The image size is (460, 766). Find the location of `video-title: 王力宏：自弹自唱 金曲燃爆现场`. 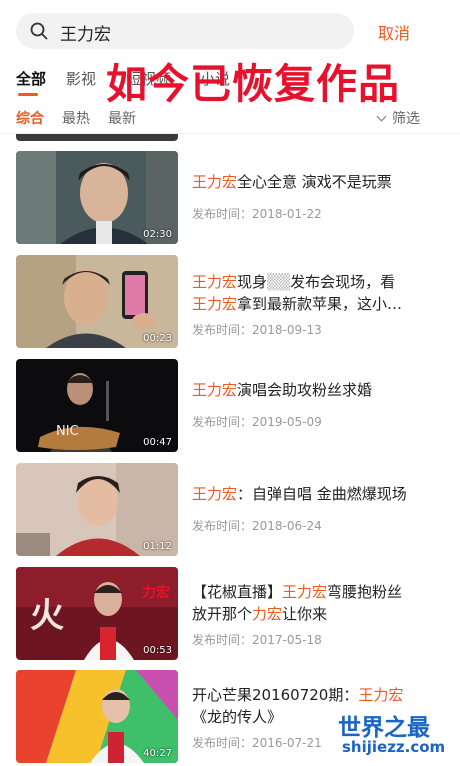

video-title: 王力宏：自弹自唱 金曲燃爆现场 is located at coordinates (312, 494).